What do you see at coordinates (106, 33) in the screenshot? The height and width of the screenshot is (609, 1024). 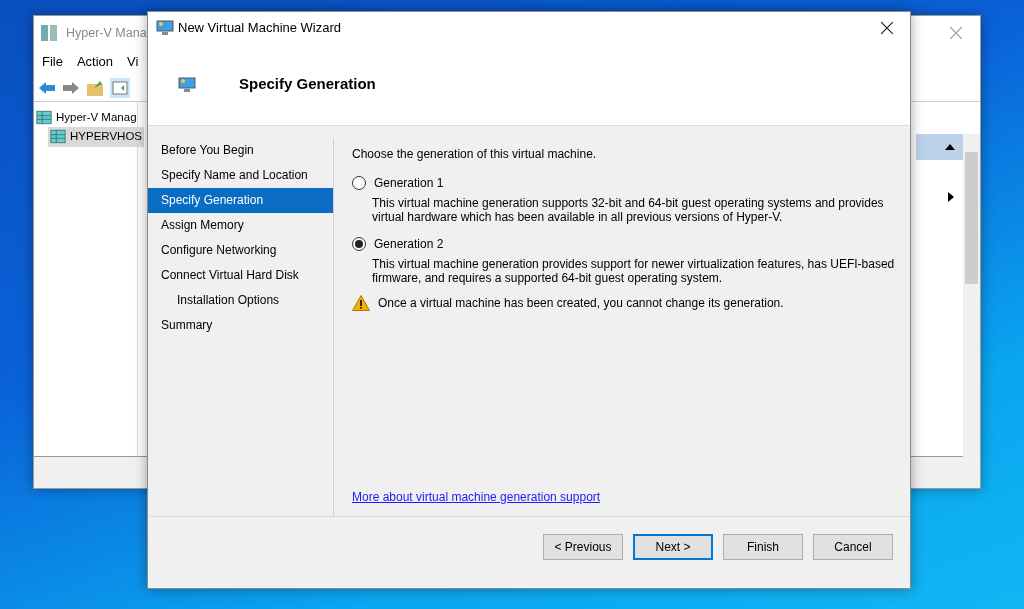 I see `window-title: Hyper-V Mana` at bounding box center [106, 33].